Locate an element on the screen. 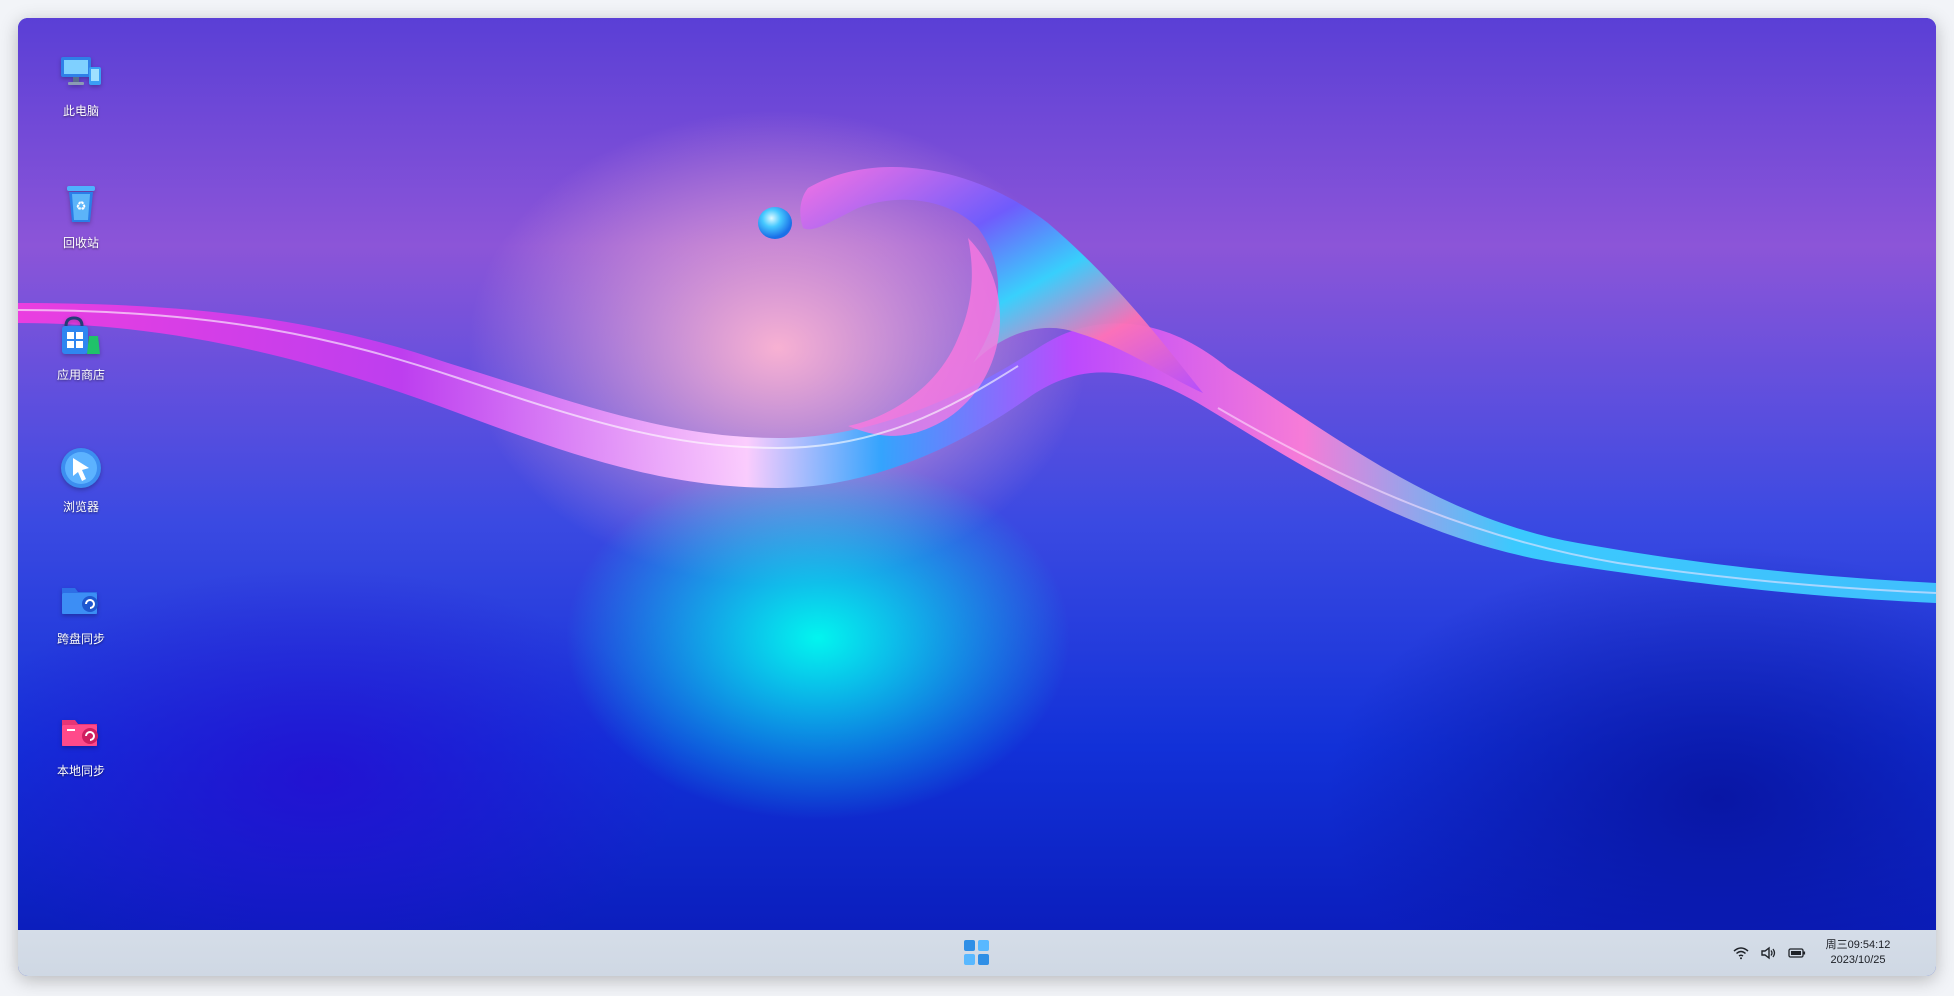 This screenshot has height=996, width=1954. taskbar: 周三09:54:12 2023/10/25 is located at coordinates (977, 953).